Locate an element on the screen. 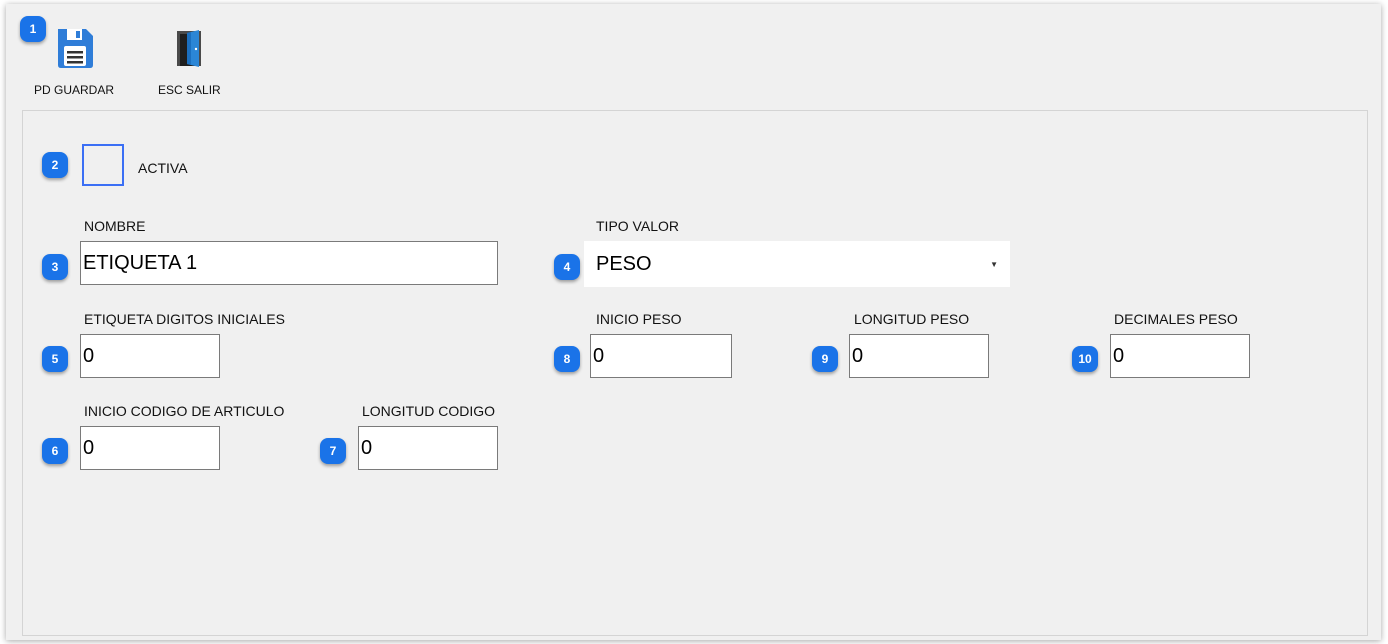 The image size is (1388, 644). callout-badge-7: 7 is located at coordinates (333, 451).